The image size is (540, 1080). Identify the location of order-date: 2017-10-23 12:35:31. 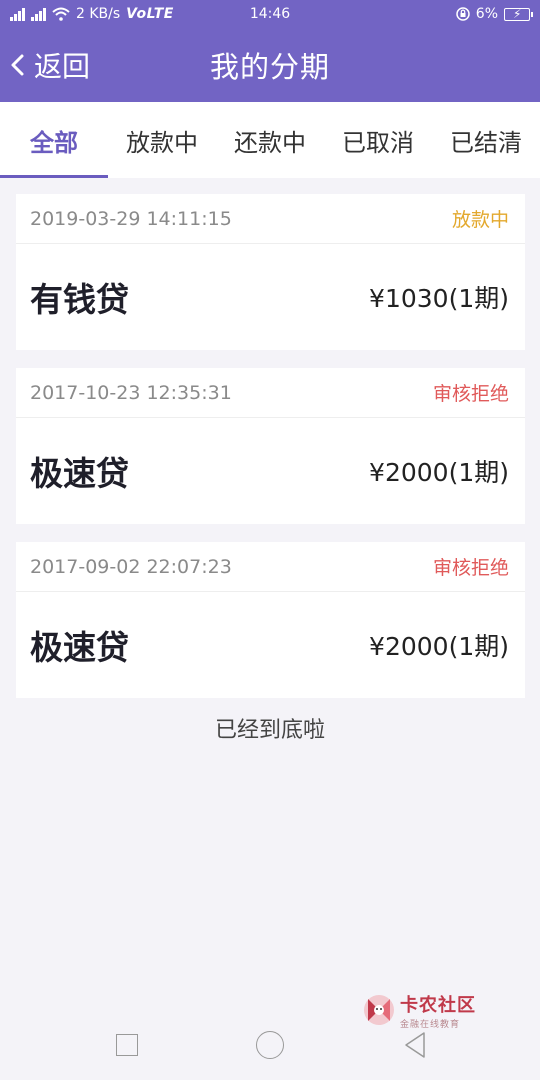
(131, 392).